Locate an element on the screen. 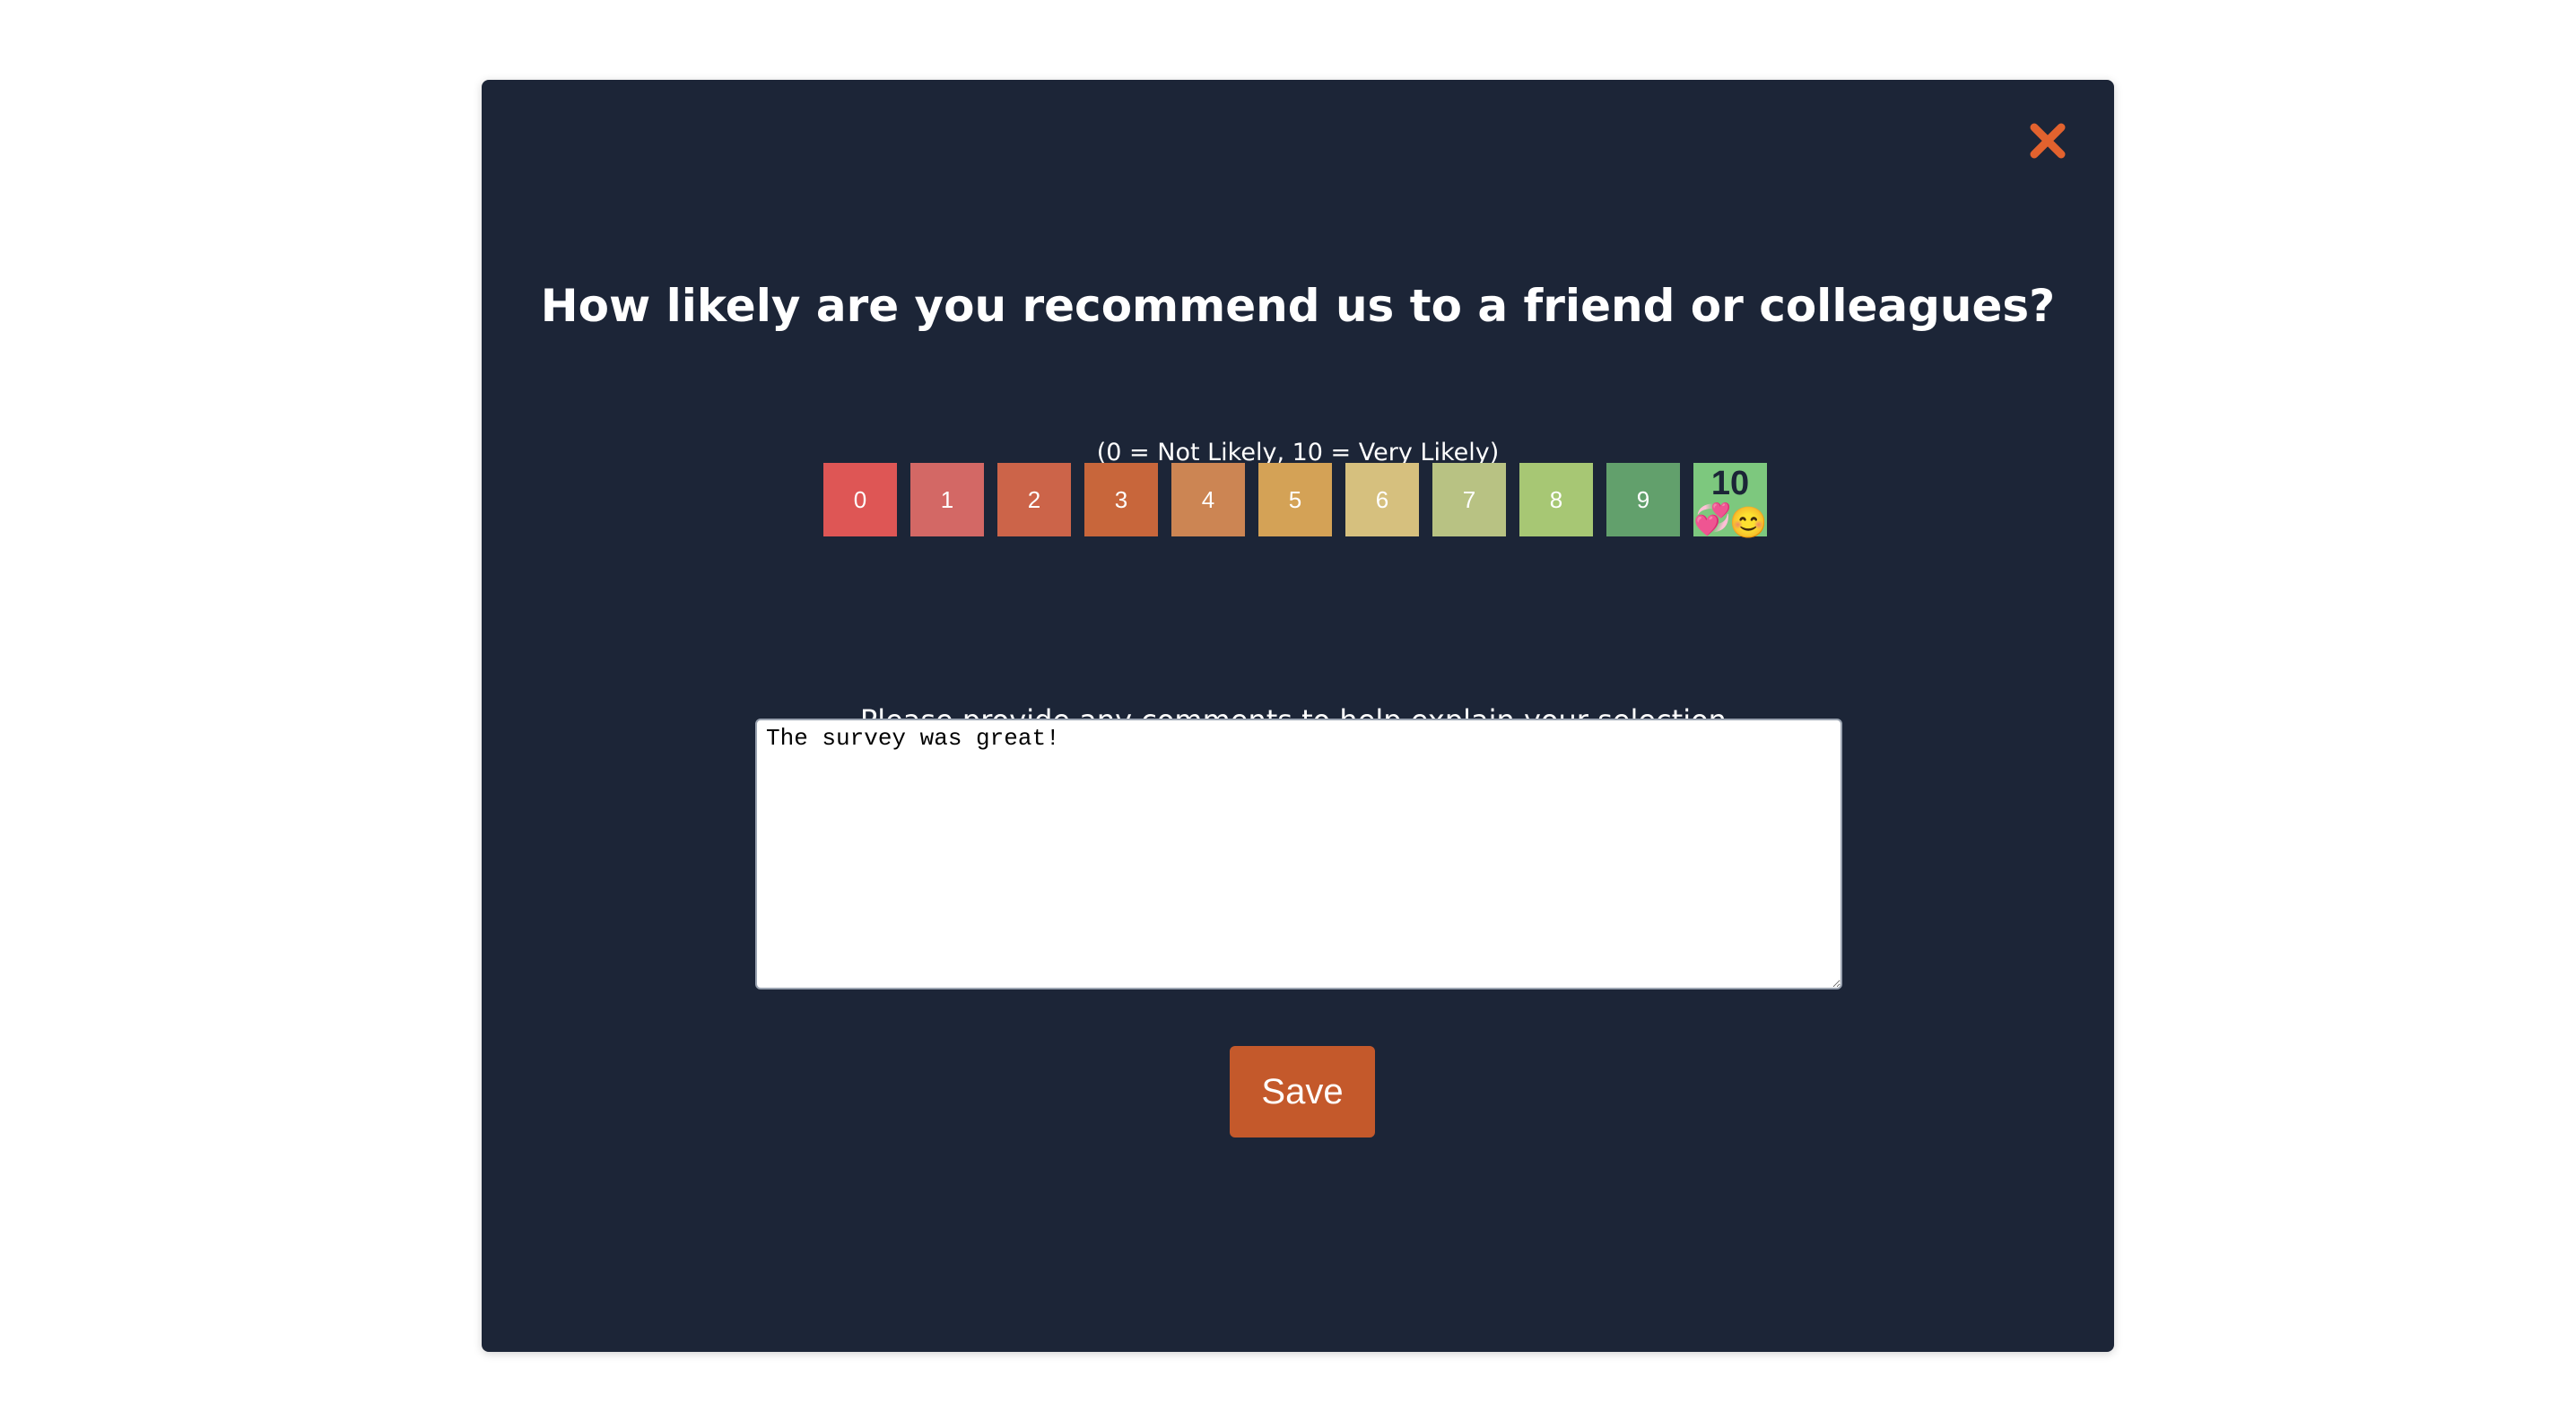 This screenshot has height=1412, width=2576. score-button-4: 4 is located at coordinates (1208, 500).